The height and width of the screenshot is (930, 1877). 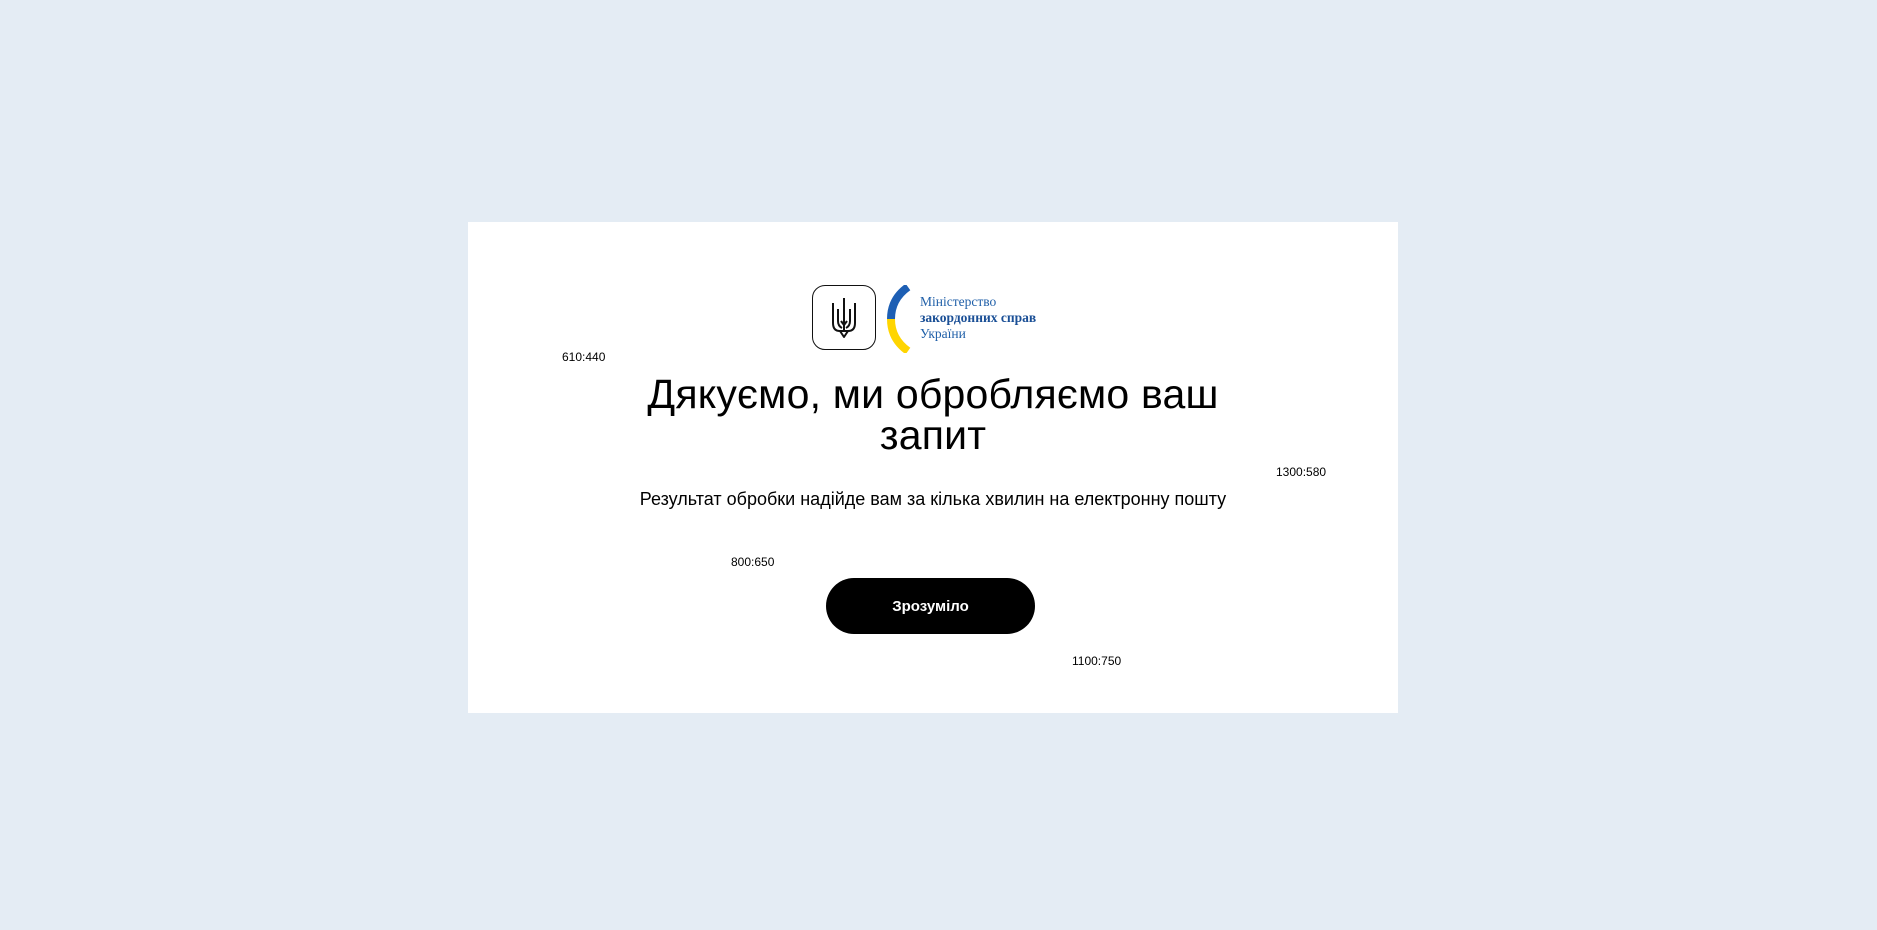 I want to click on title-text: Дякуємо, ми обробляємо ваш запит, so click(x=933, y=414).